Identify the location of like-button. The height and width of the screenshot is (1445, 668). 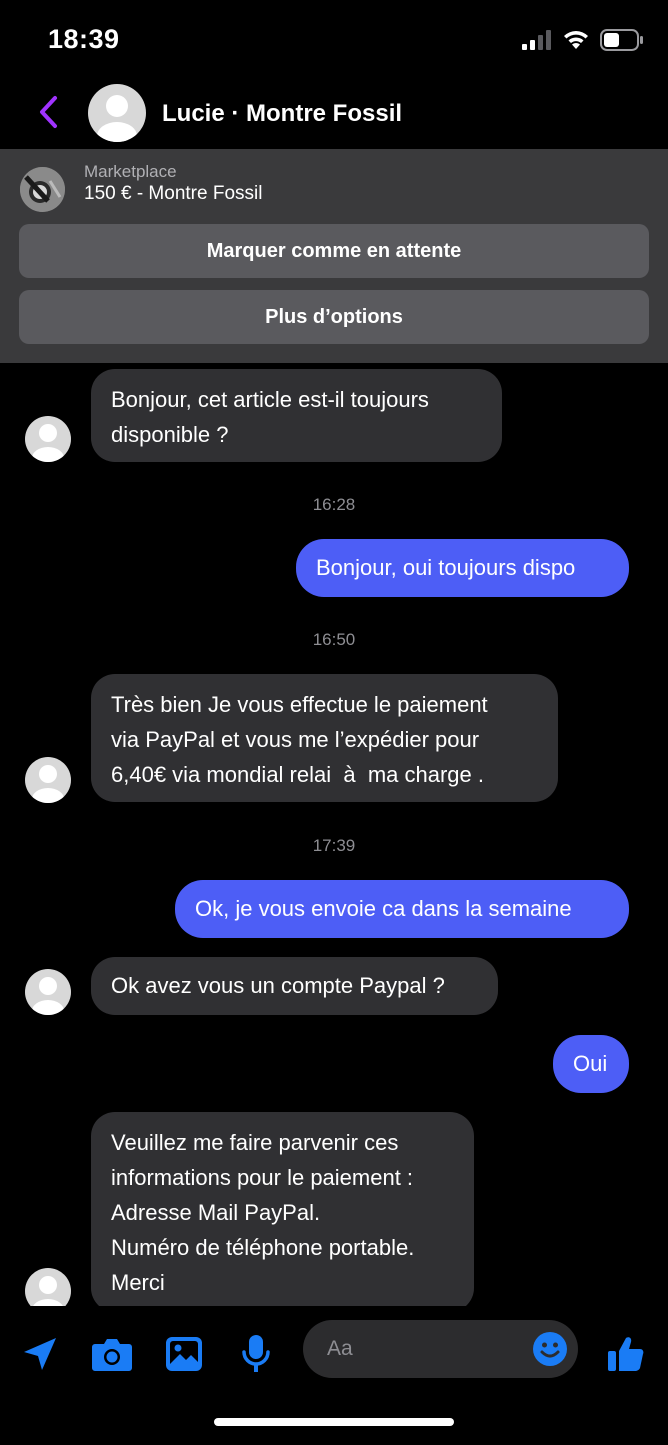
(626, 1354).